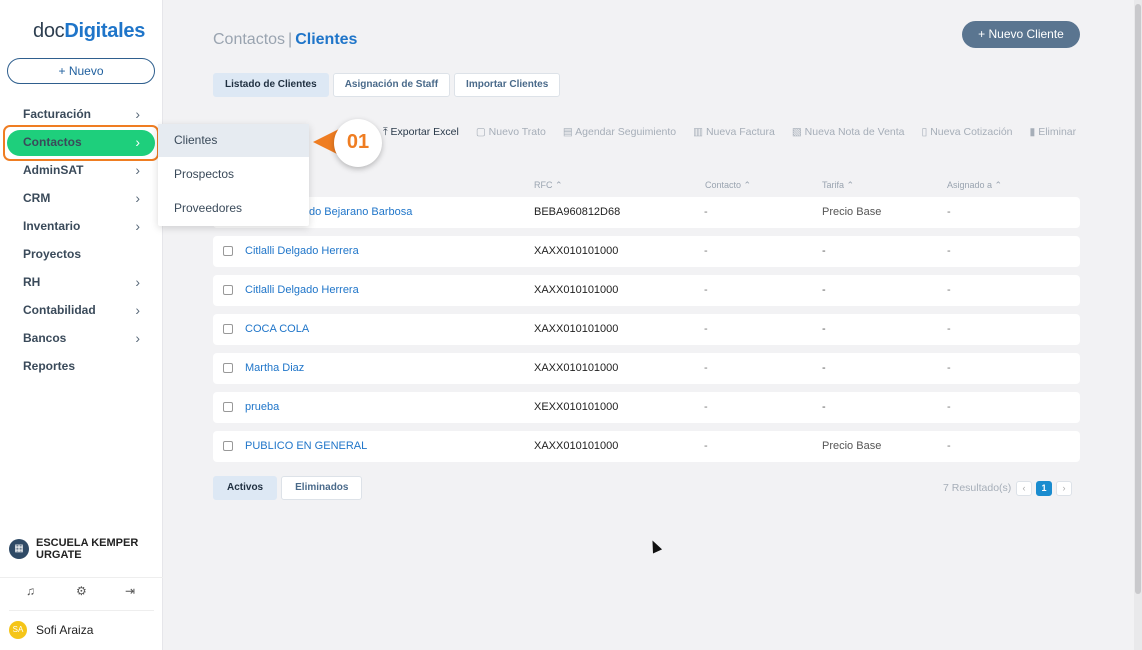 This screenshot has height=650, width=1142. I want to click on next-page-button: ›, so click(1064, 488).